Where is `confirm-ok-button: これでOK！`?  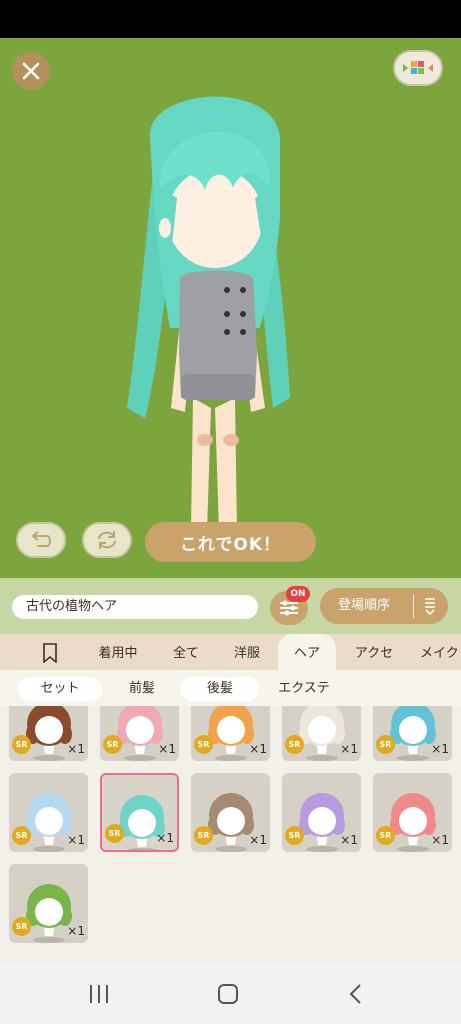
confirm-ok-button: これでOK！ is located at coordinates (230, 542).